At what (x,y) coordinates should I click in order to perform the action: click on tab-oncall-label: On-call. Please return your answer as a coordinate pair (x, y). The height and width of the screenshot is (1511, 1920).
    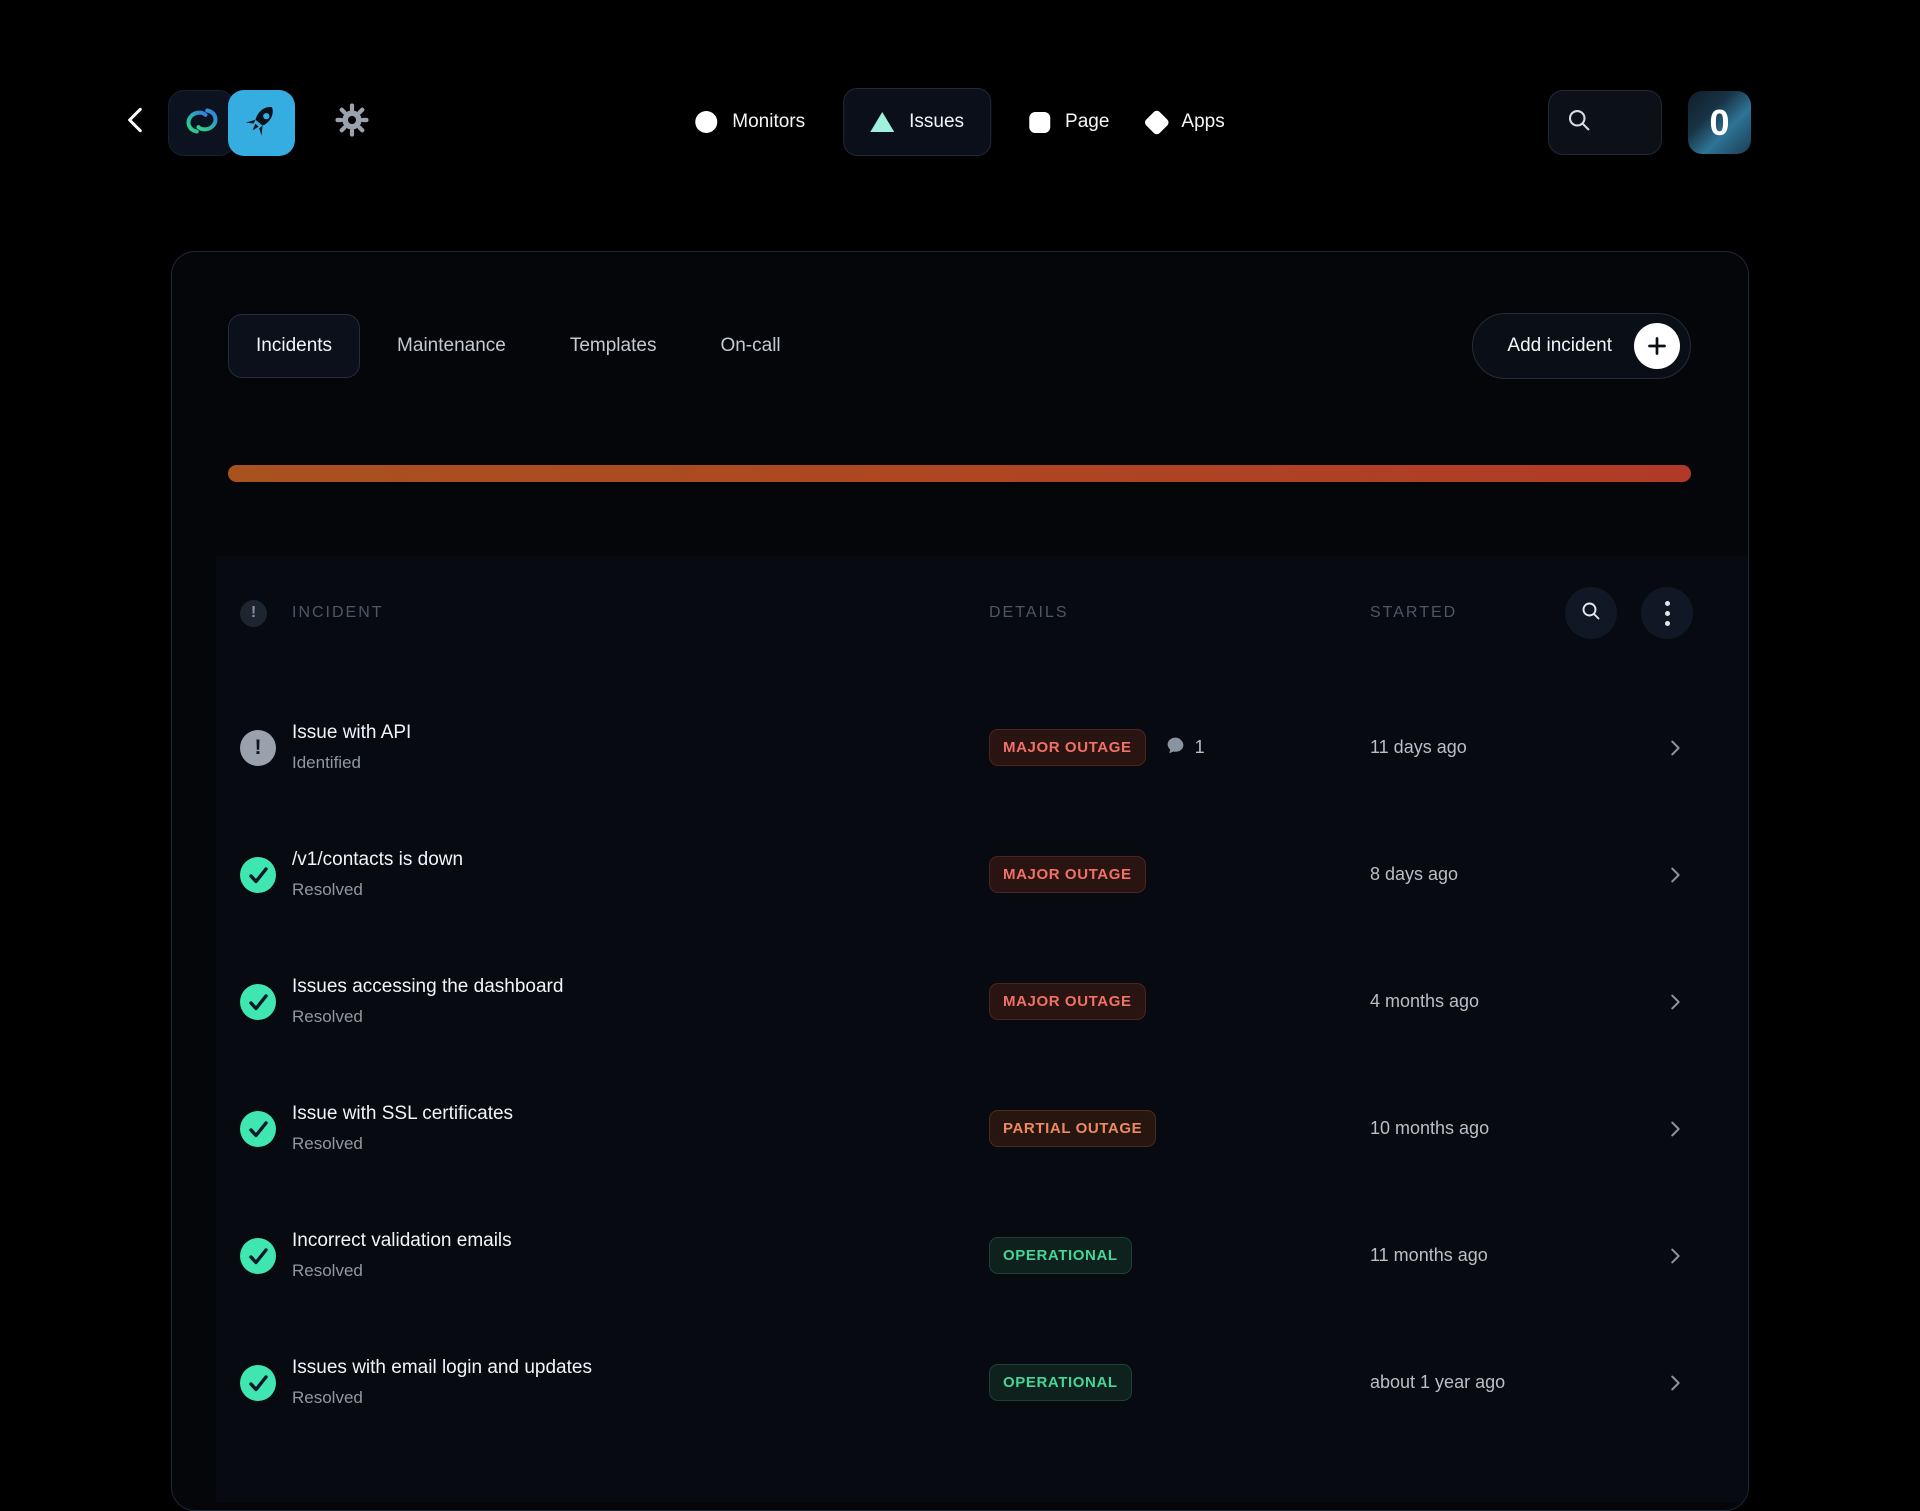
    Looking at the image, I should click on (750, 345).